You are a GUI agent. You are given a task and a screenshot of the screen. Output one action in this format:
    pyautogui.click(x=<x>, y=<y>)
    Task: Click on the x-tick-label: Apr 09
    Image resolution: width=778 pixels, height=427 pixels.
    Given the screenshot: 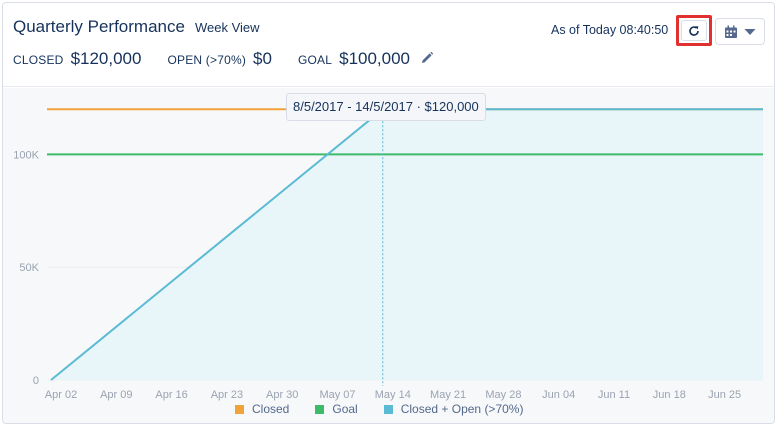 What is the action you would take?
    pyautogui.click(x=116, y=395)
    